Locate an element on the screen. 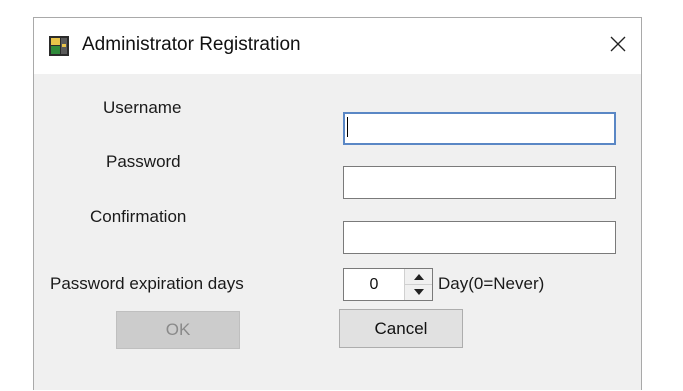  text-caret is located at coordinates (347, 127).